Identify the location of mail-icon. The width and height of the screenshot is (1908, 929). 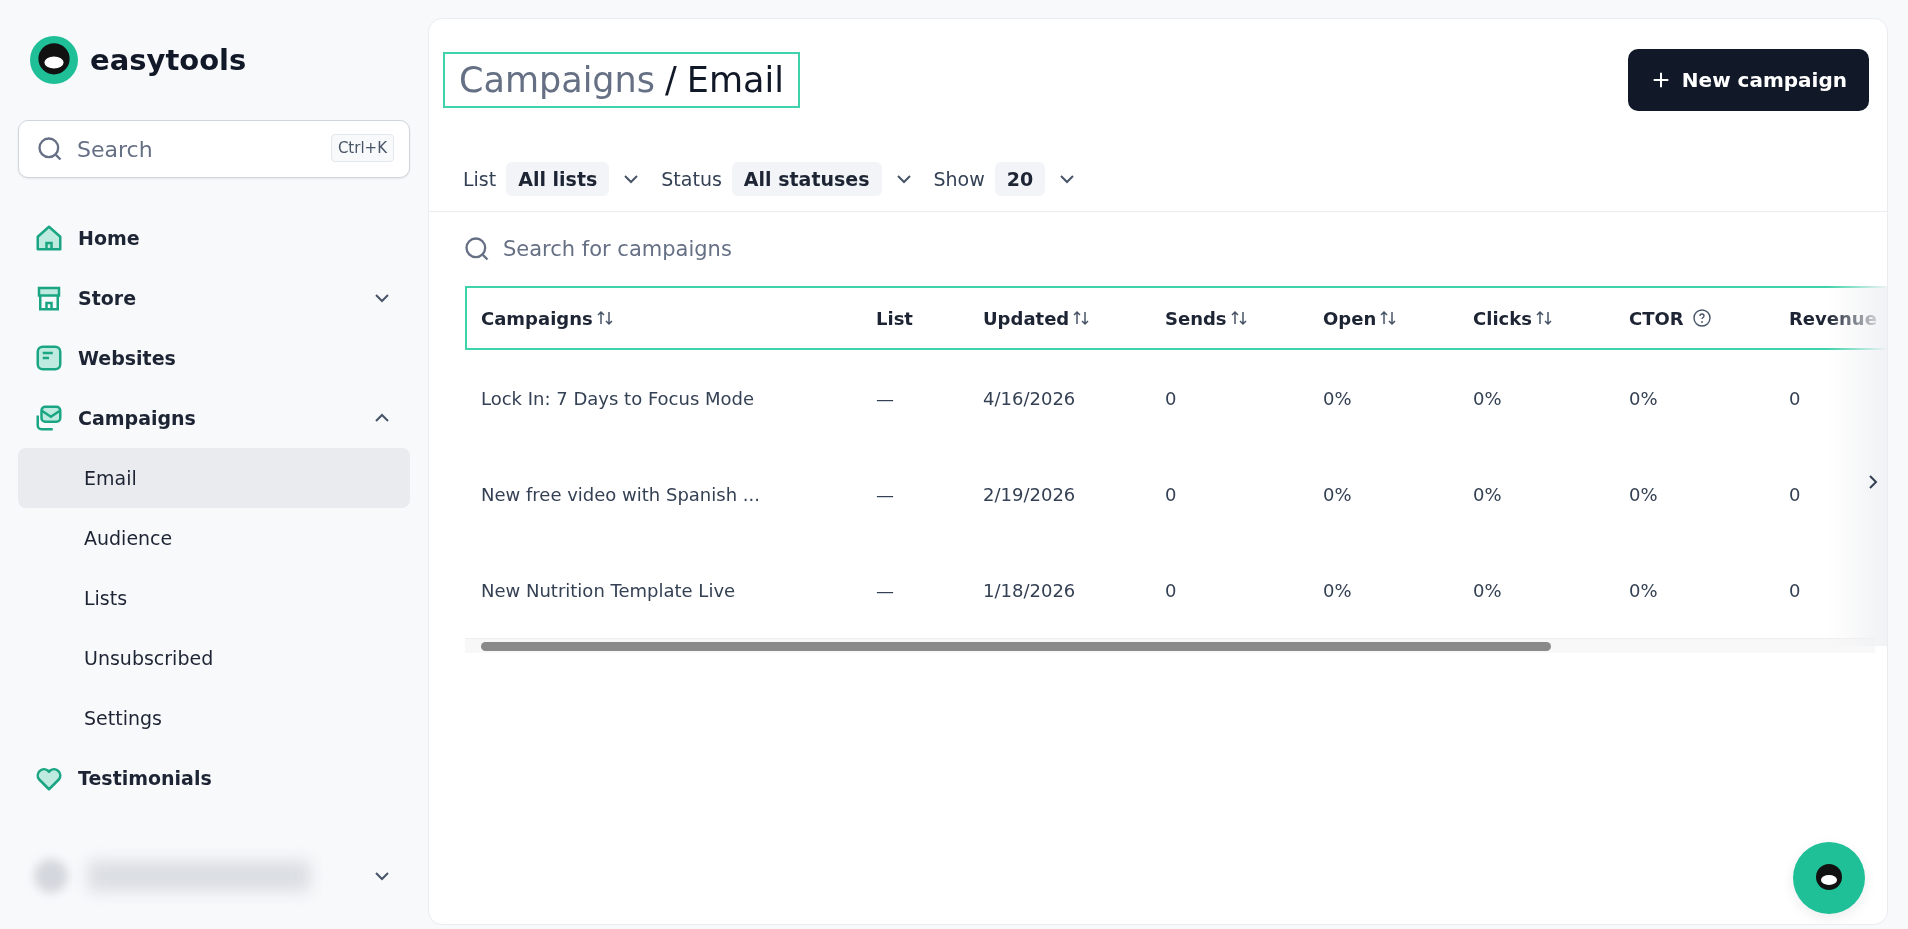
(49, 418).